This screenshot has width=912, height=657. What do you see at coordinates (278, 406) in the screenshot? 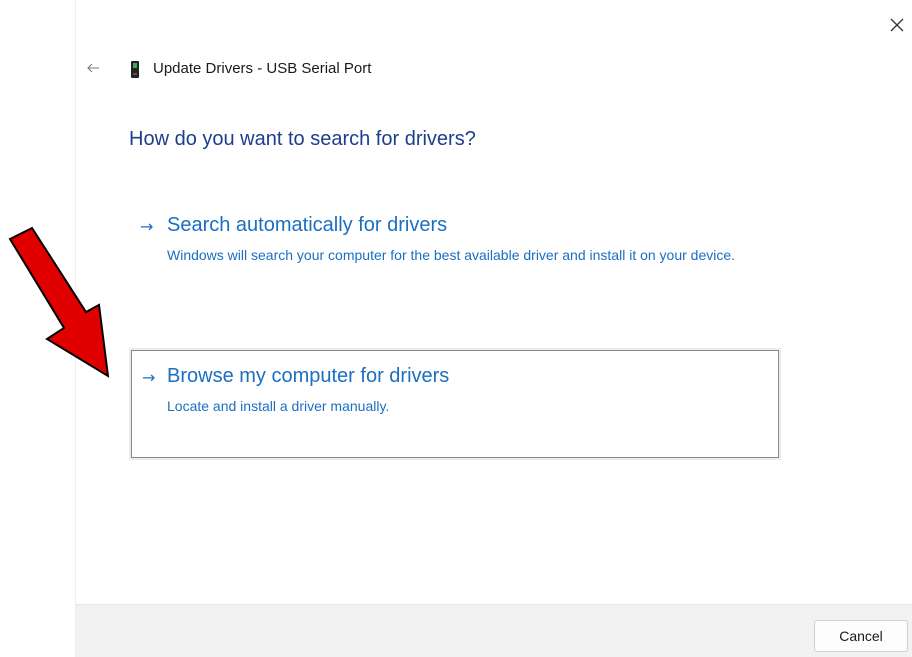
I see `option-description: Locate and install a driver manually.` at bounding box center [278, 406].